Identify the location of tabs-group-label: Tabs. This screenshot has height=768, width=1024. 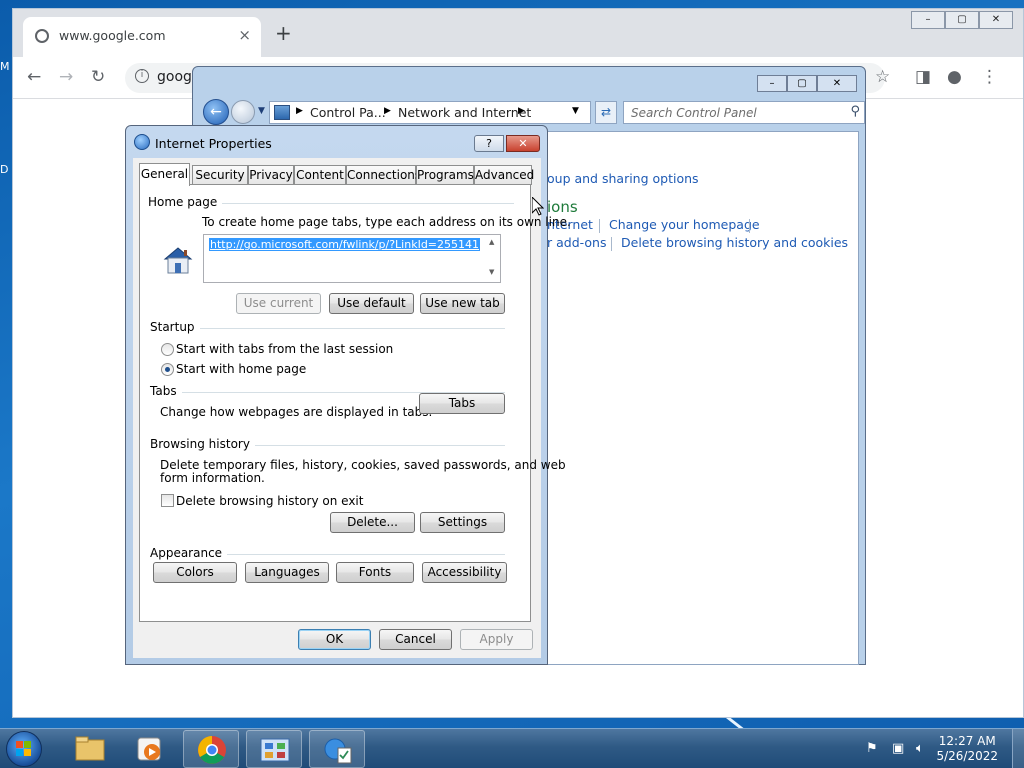
(166, 391).